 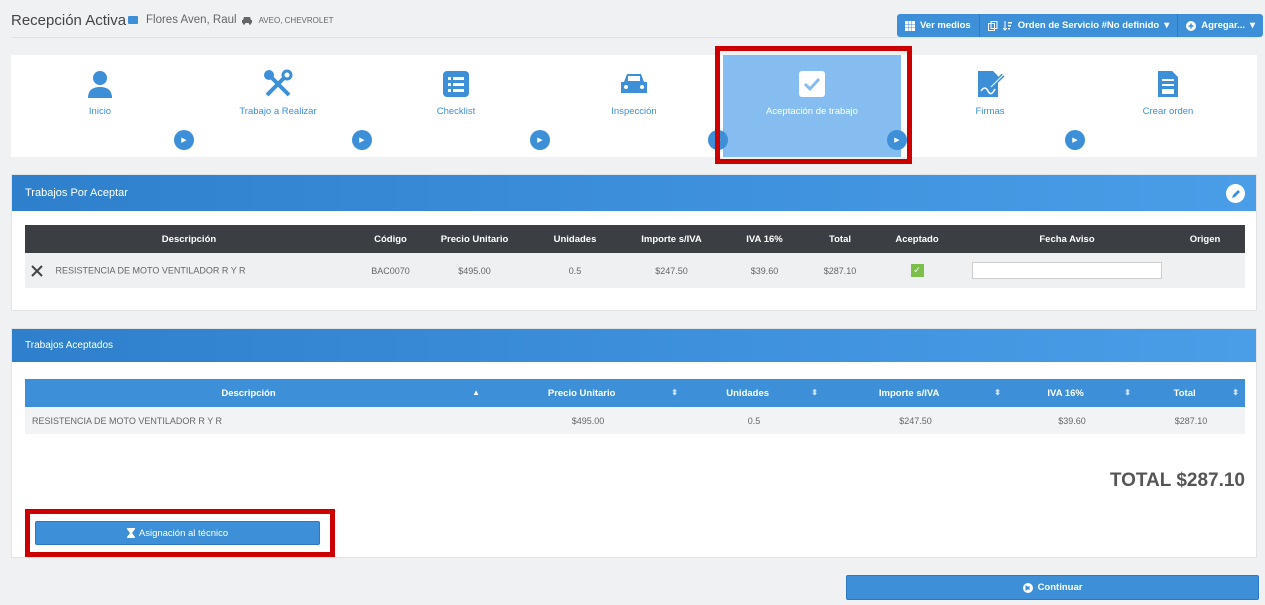 What do you see at coordinates (938, 25) in the screenshot?
I see `ver-medios-button: Ver medios` at bounding box center [938, 25].